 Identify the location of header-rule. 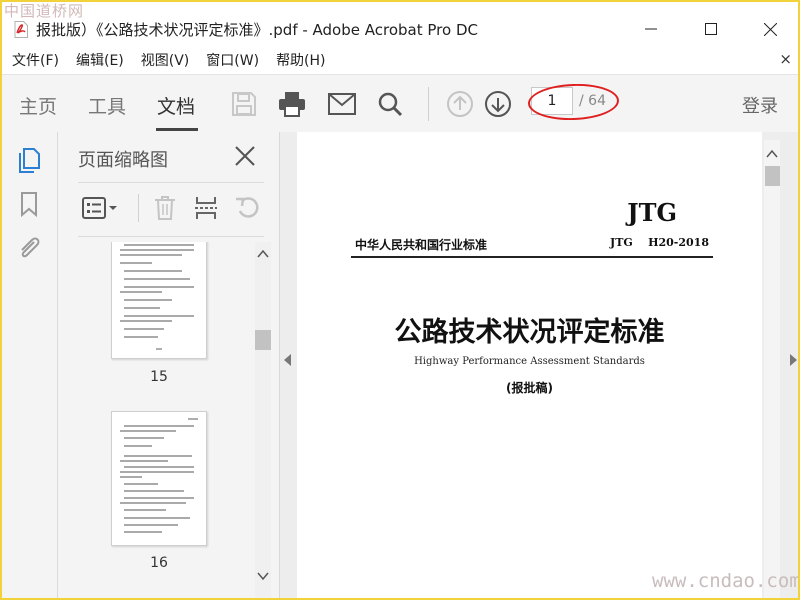
(532, 257).